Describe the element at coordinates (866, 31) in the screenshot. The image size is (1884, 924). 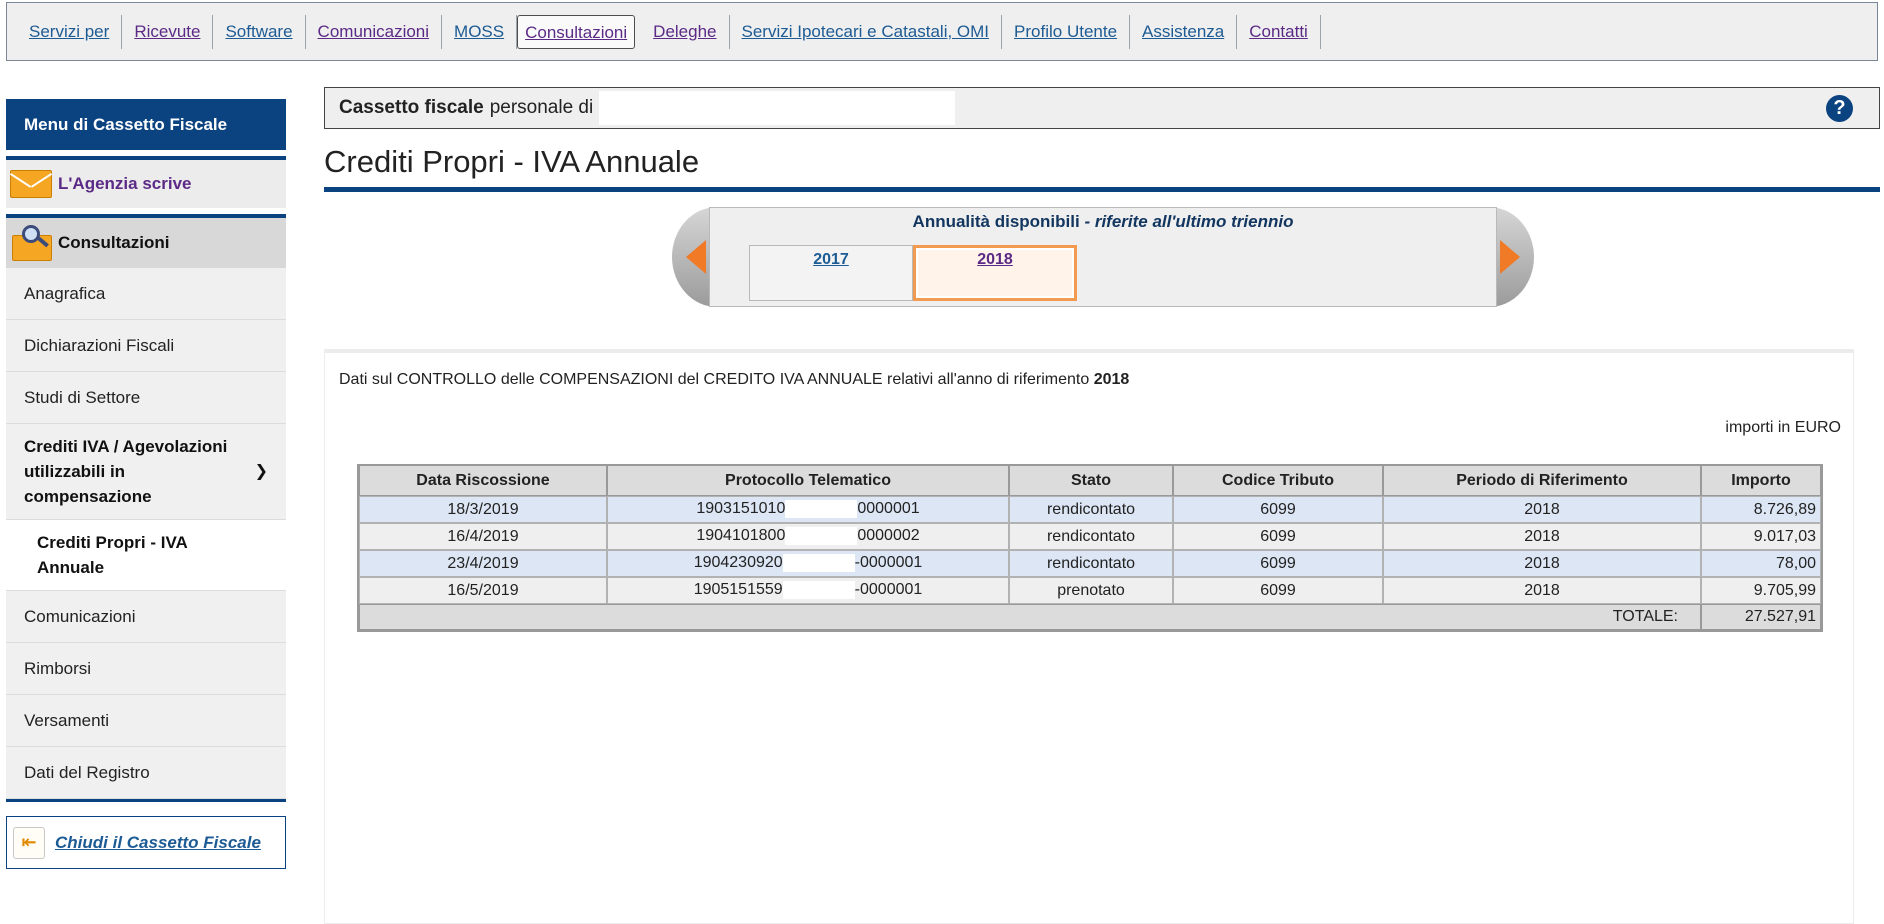
I see `nav-servizi-ipotecari: Servizi Ipotecari e Catastali, OMI` at that location.